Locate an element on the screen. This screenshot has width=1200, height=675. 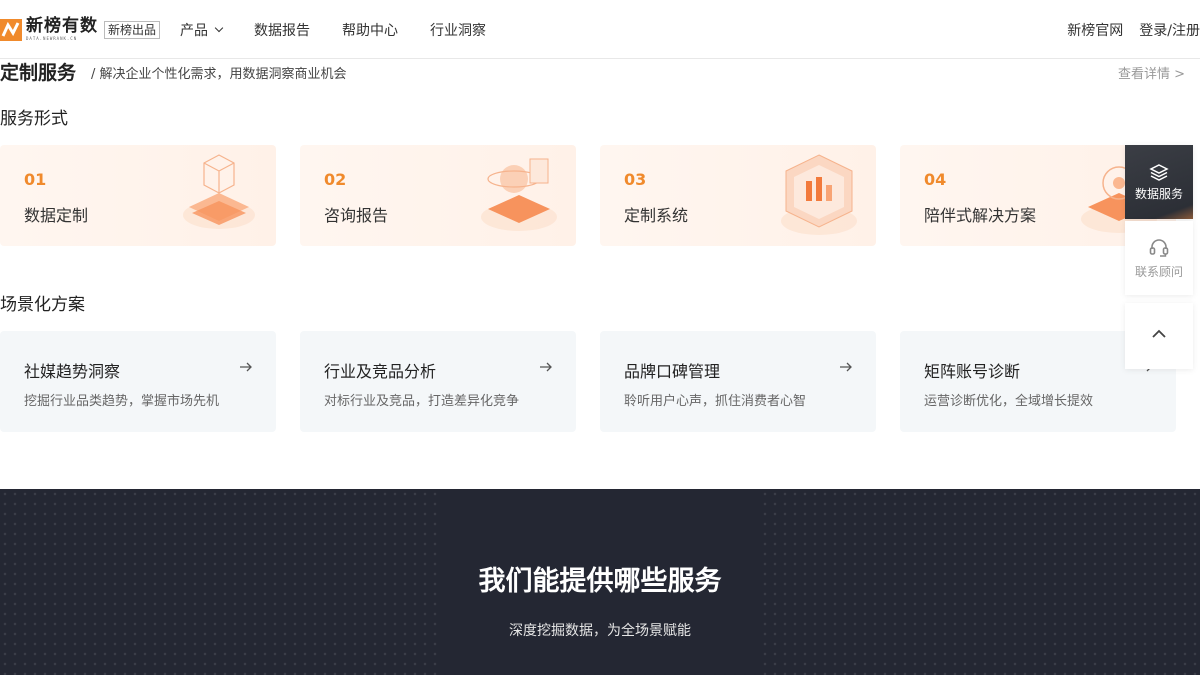
report-globe-icon is located at coordinates (519, 194).